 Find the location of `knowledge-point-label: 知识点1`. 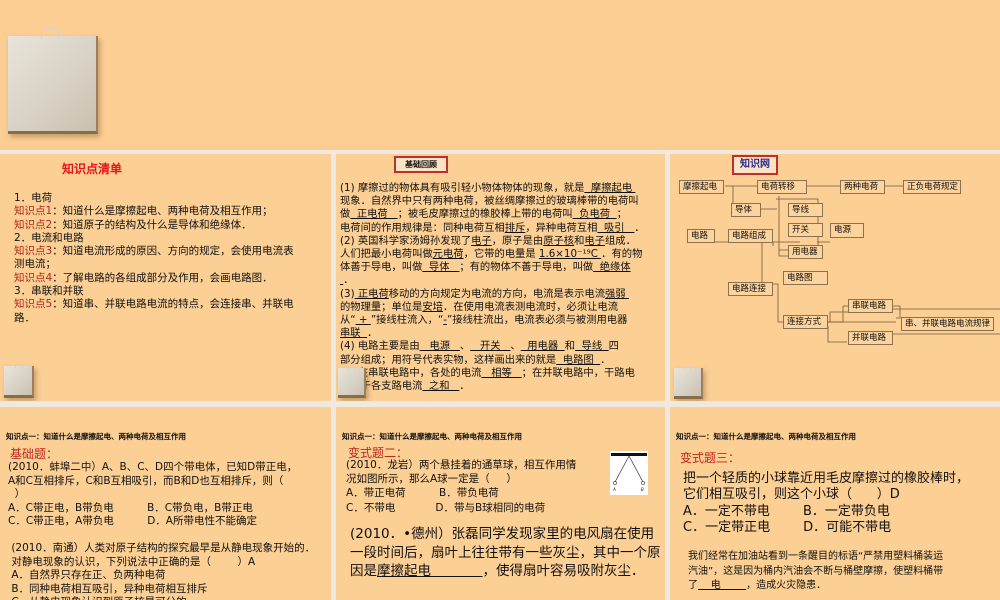

knowledge-point-label: 知识点1 is located at coordinates (33, 211).